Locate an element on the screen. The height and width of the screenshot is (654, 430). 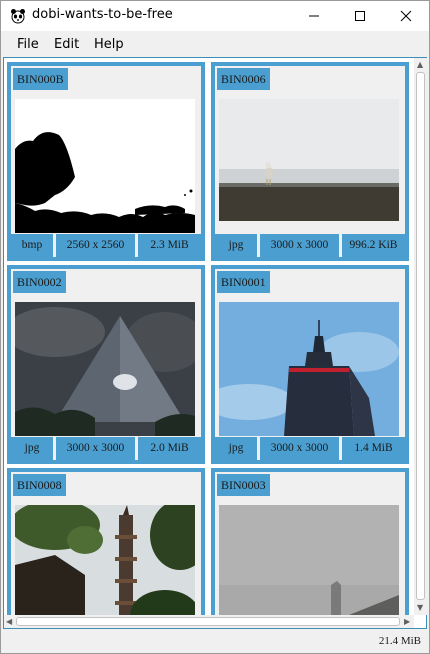
metadata-row: jpg 3000 x 3000 2.0 MiB is located at coordinates (106, 448).